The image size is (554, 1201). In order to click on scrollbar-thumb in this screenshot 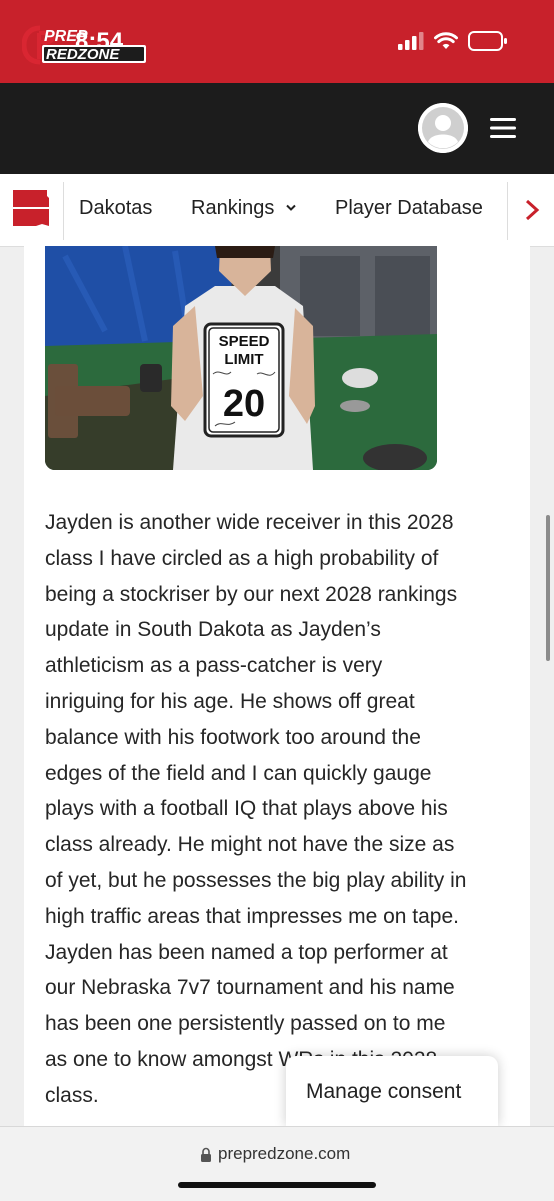, I will do `click(548, 588)`.